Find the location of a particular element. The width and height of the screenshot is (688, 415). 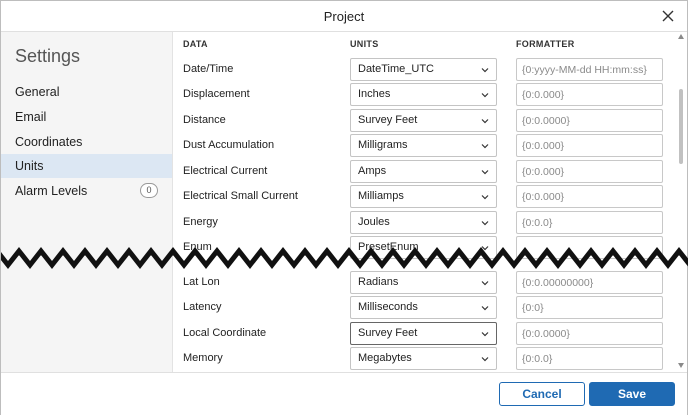

row-label: Dust Accumulation is located at coordinates (229, 145).